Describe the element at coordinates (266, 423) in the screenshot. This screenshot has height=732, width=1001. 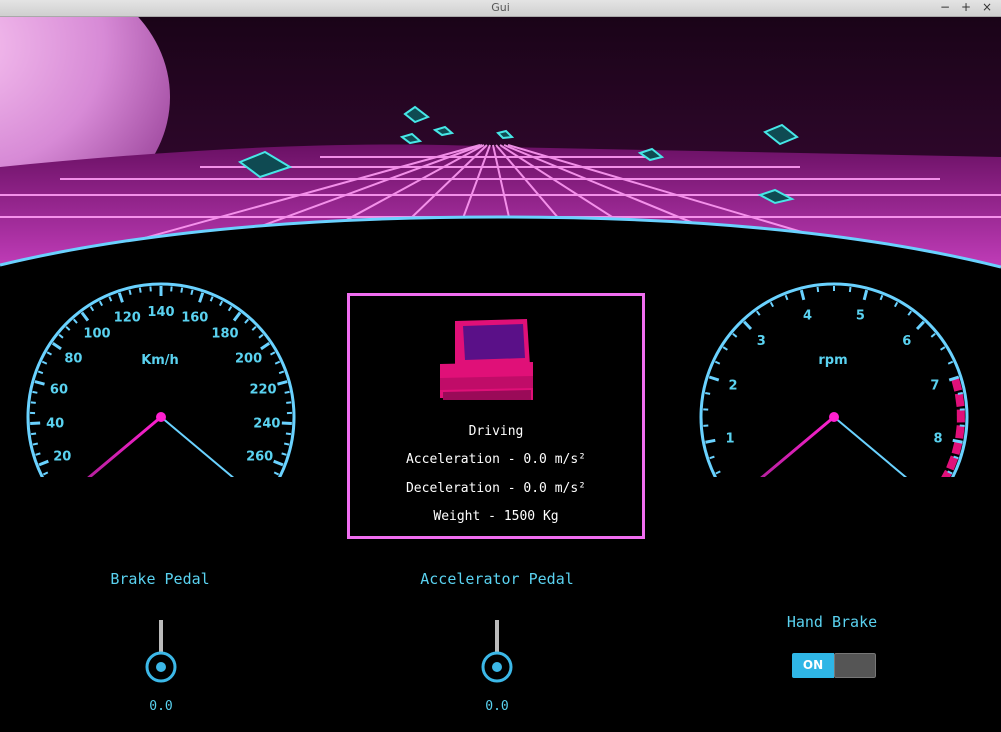
I see `gauge-tick-label: 240` at that location.